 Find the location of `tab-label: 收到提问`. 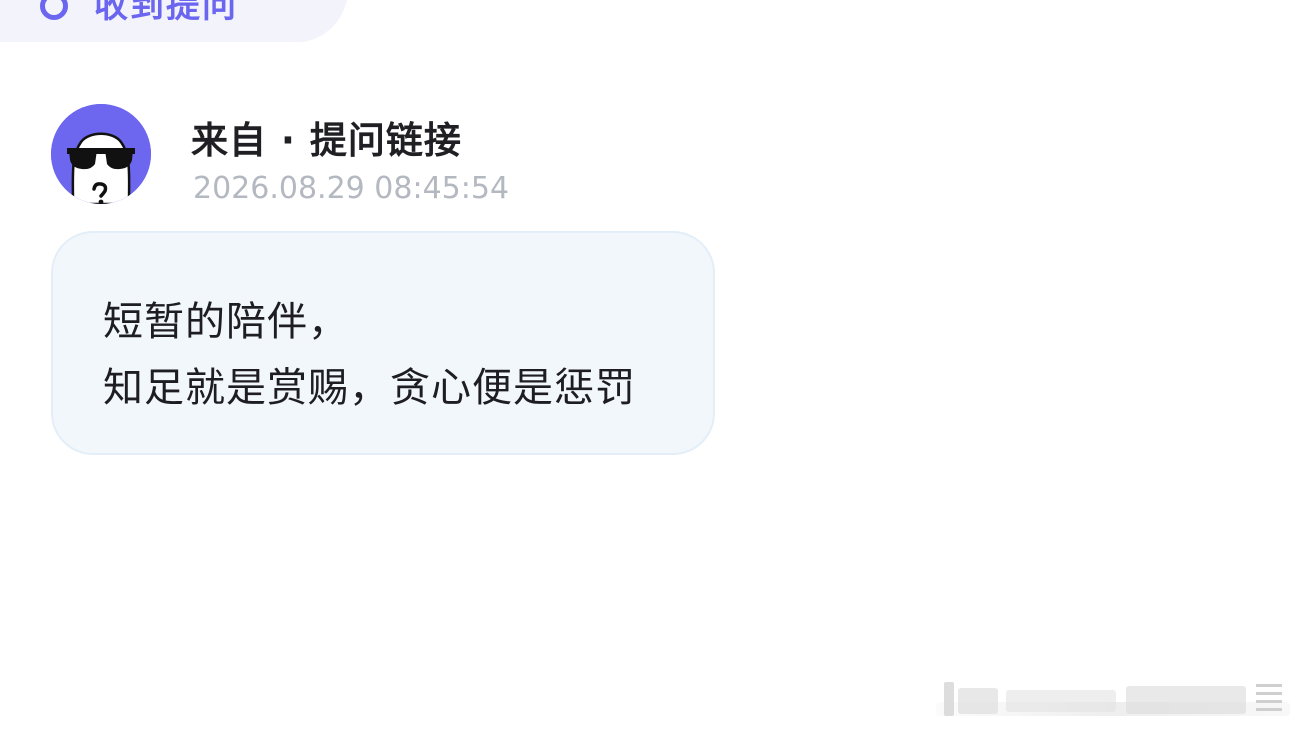

tab-label: 收到提问 is located at coordinates (166, 13).